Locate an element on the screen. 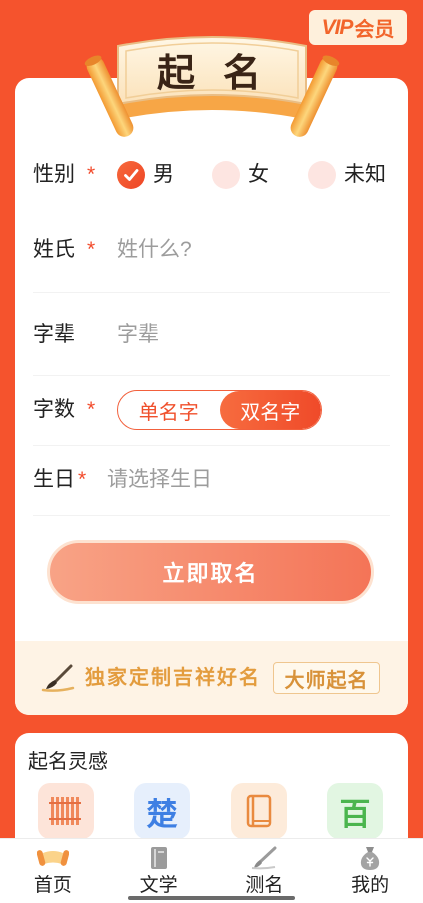 The image size is (423, 903). vip-logo-text: VIP is located at coordinates (337, 27).